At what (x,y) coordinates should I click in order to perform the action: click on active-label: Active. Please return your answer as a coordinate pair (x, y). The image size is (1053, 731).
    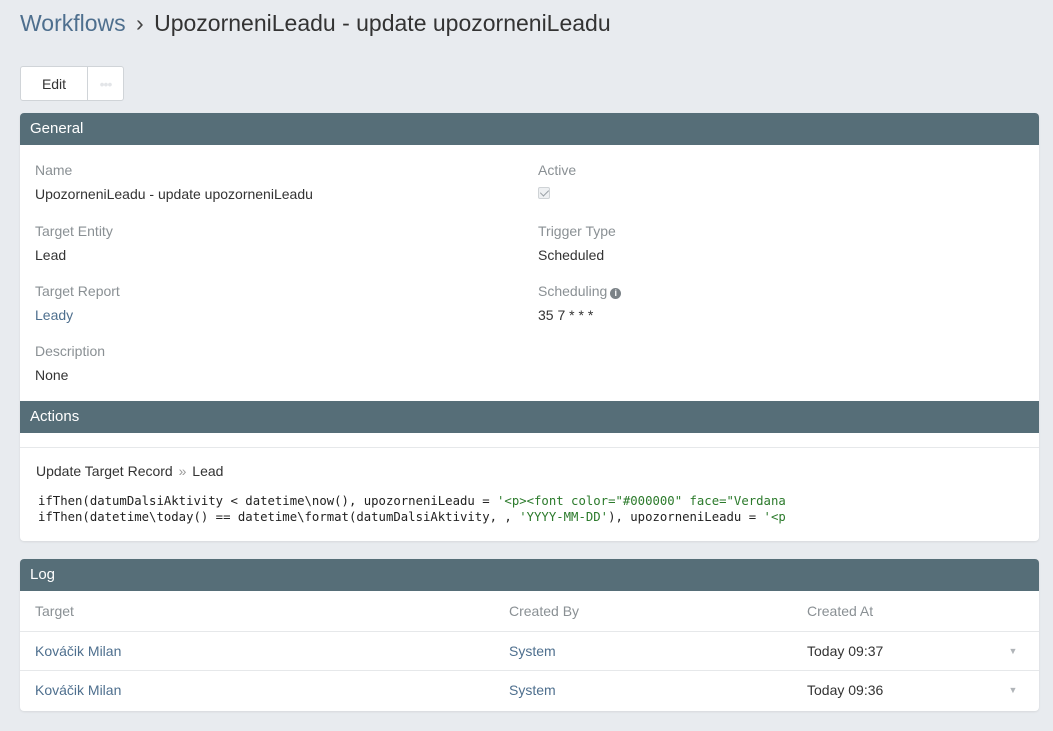
    Looking at the image, I should click on (557, 170).